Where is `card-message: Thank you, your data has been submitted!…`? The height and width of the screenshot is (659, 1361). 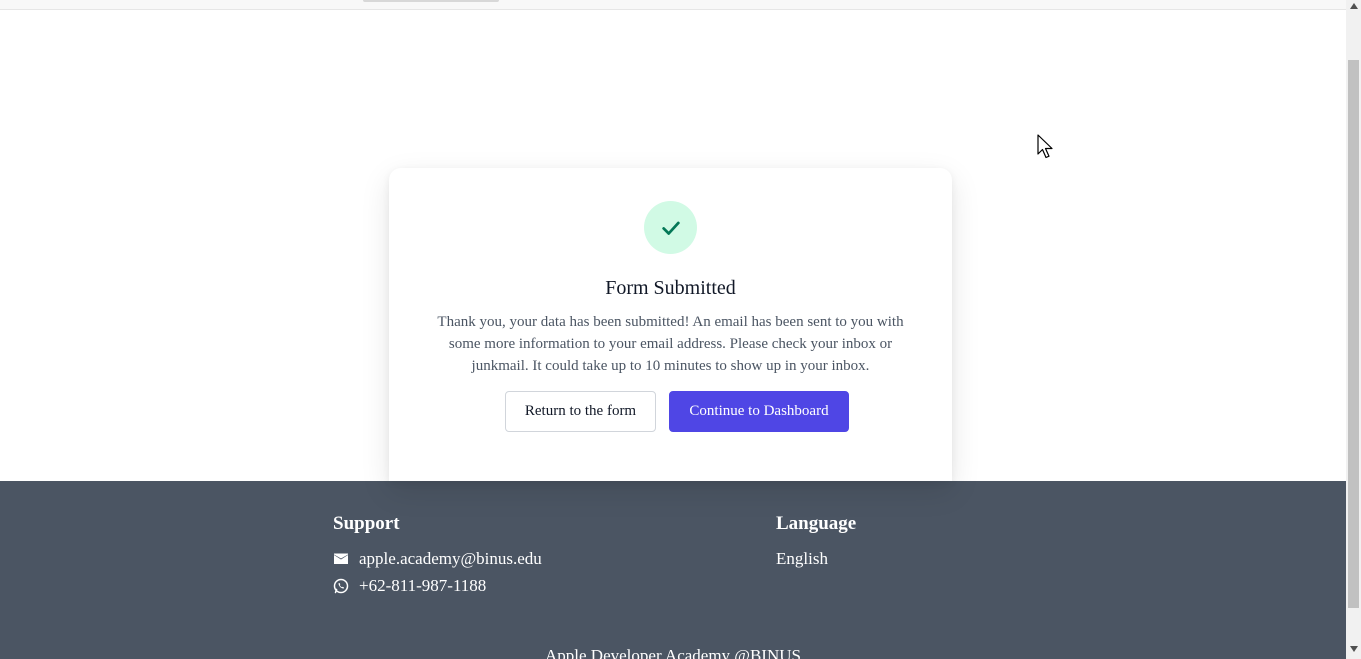
card-message: Thank you, your data has been submitted!… is located at coordinates (670, 344).